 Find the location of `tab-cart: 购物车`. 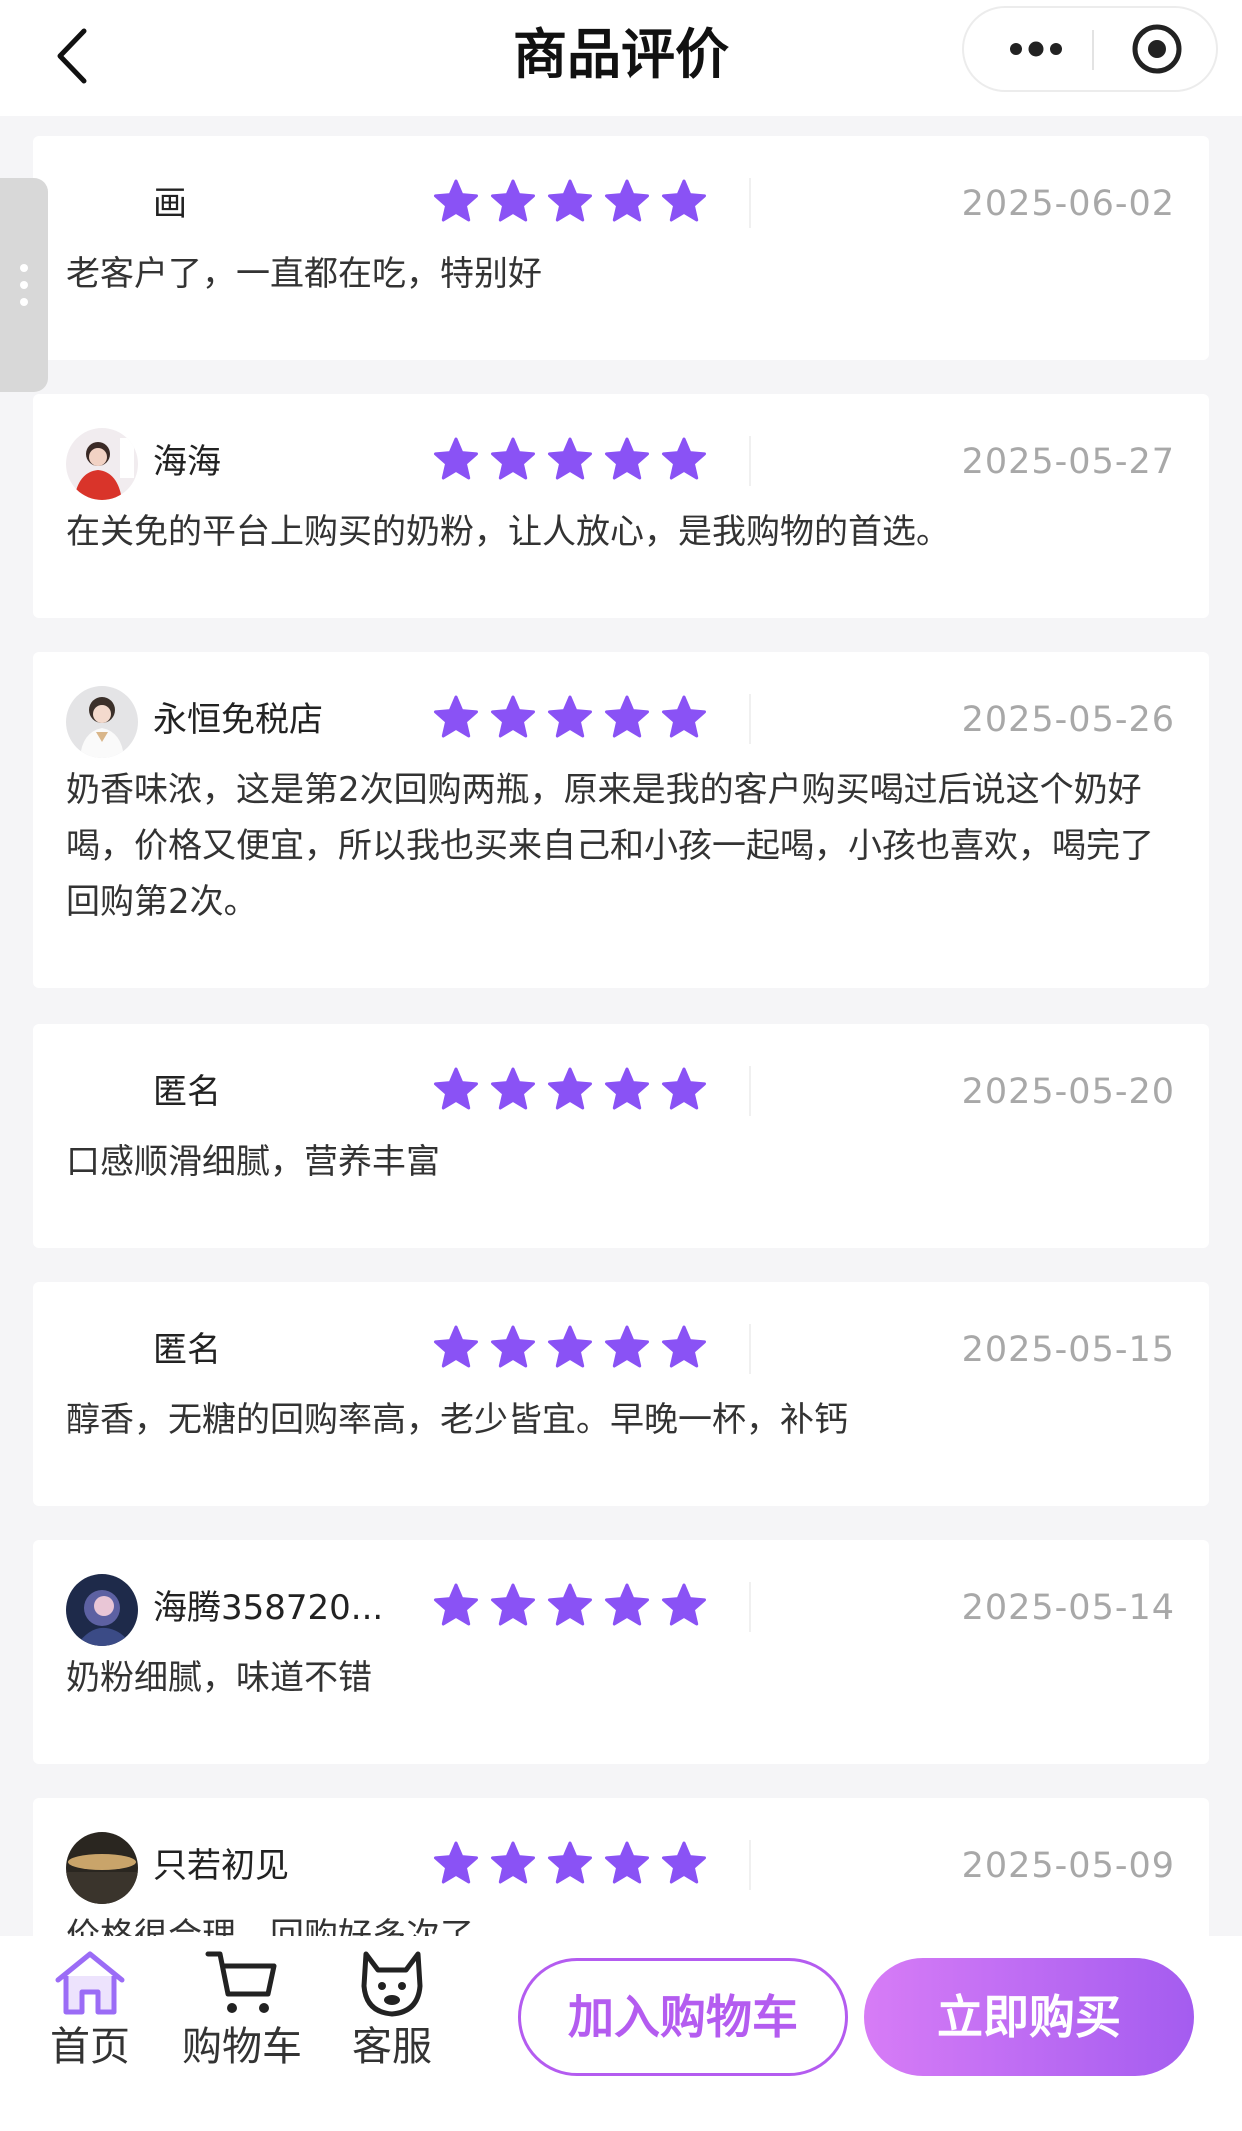

tab-cart: 购物车 is located at coordinates (242, 2016).